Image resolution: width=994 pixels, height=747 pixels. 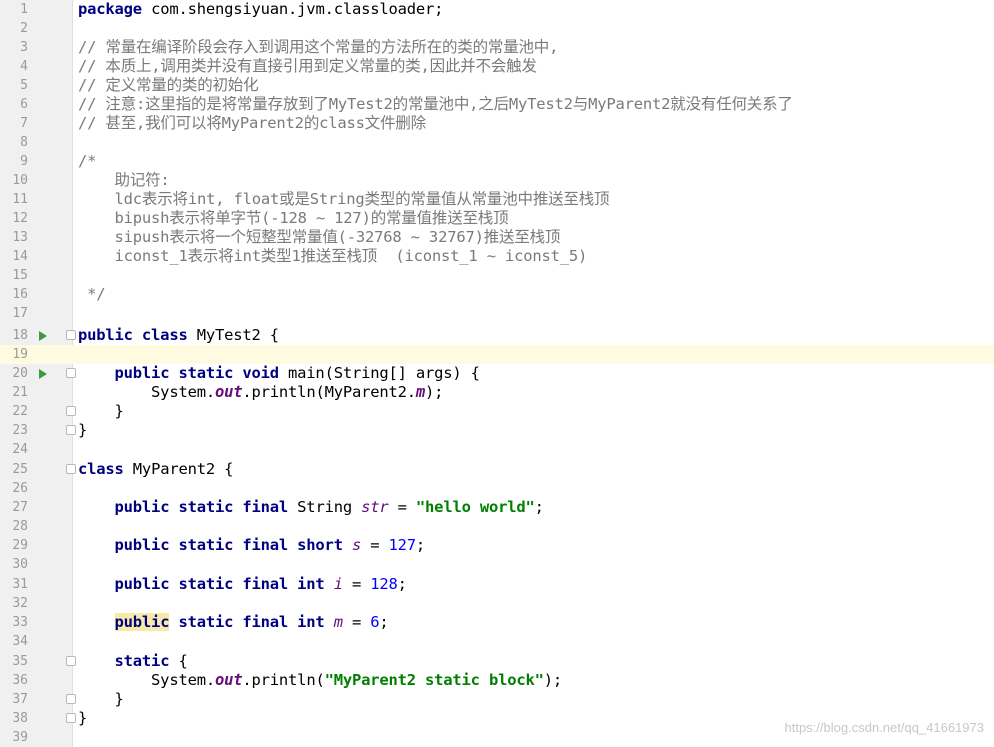 I want to click on line-number: 15, so click(x=20, y=275).